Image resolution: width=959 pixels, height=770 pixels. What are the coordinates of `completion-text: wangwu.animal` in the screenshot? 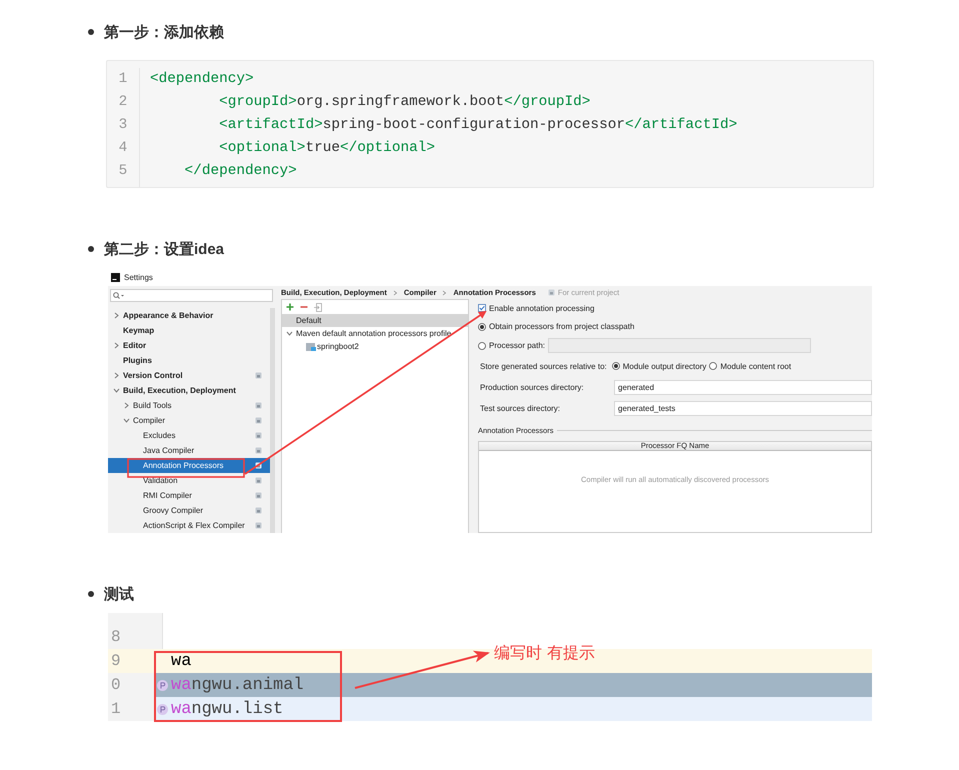 It's located at (237, 685).